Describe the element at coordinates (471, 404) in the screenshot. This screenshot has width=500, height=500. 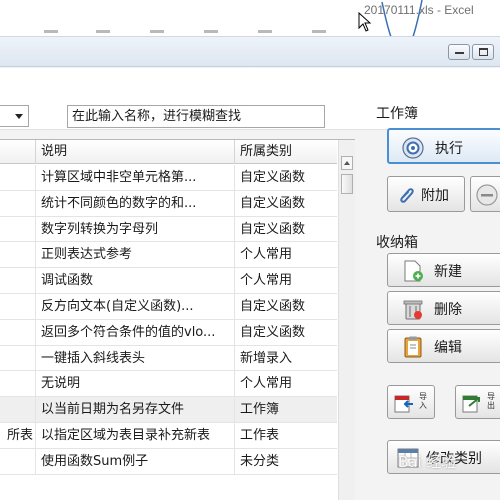
I see `export-icon` at that location.